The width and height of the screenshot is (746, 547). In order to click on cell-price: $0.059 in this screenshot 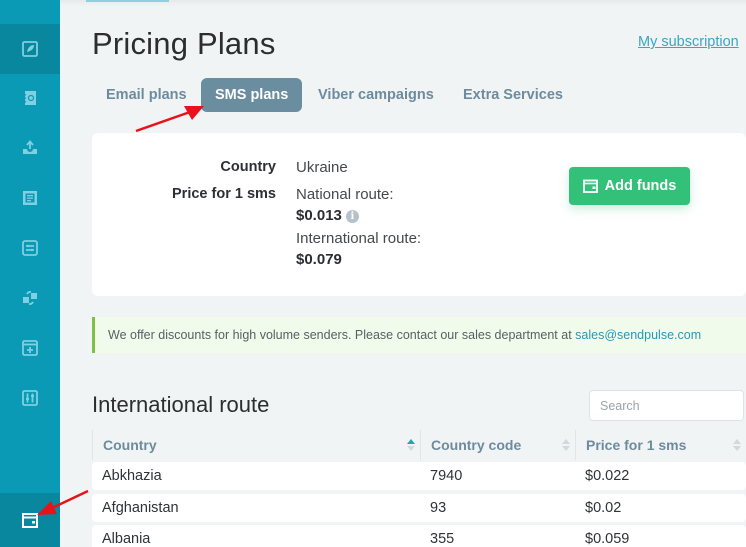, I will do `click(607, 539)`.